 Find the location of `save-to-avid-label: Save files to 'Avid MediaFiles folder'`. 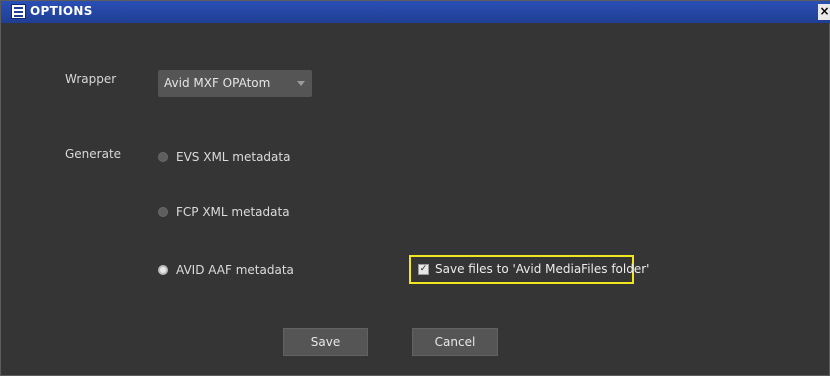

save-to-avid-label: Save files to 'Avid MediaFiles folder' is located at coordinates (542, 269).